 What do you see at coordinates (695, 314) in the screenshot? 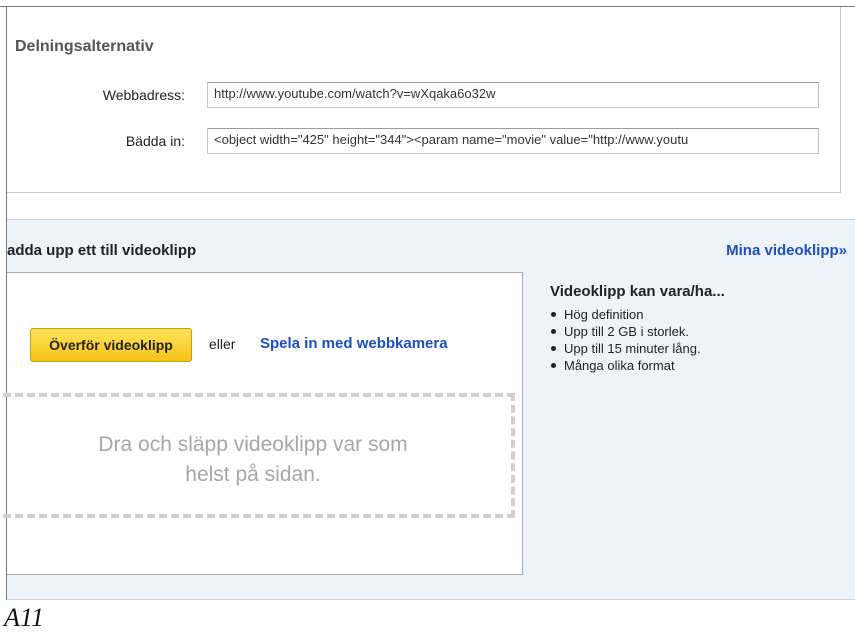
I see `list-item: Hög definition` at bounding box center [695, 314].